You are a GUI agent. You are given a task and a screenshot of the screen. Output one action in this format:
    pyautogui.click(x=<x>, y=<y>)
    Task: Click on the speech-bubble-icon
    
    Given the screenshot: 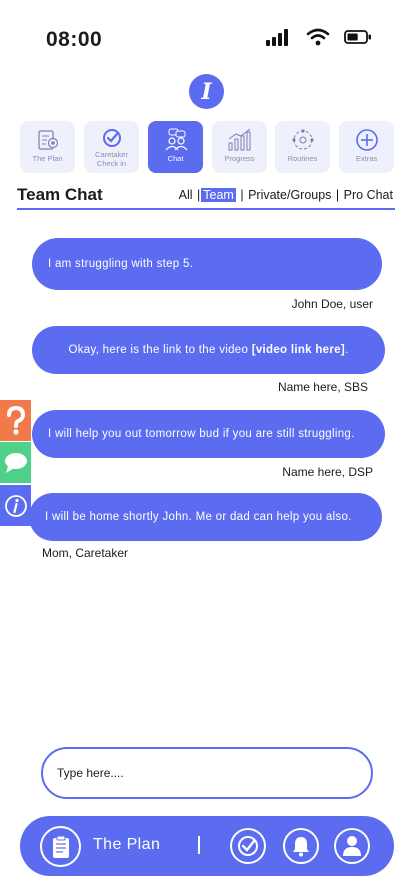 What is the action you would take?
    pyautogui.click(x=15, y=462)
    